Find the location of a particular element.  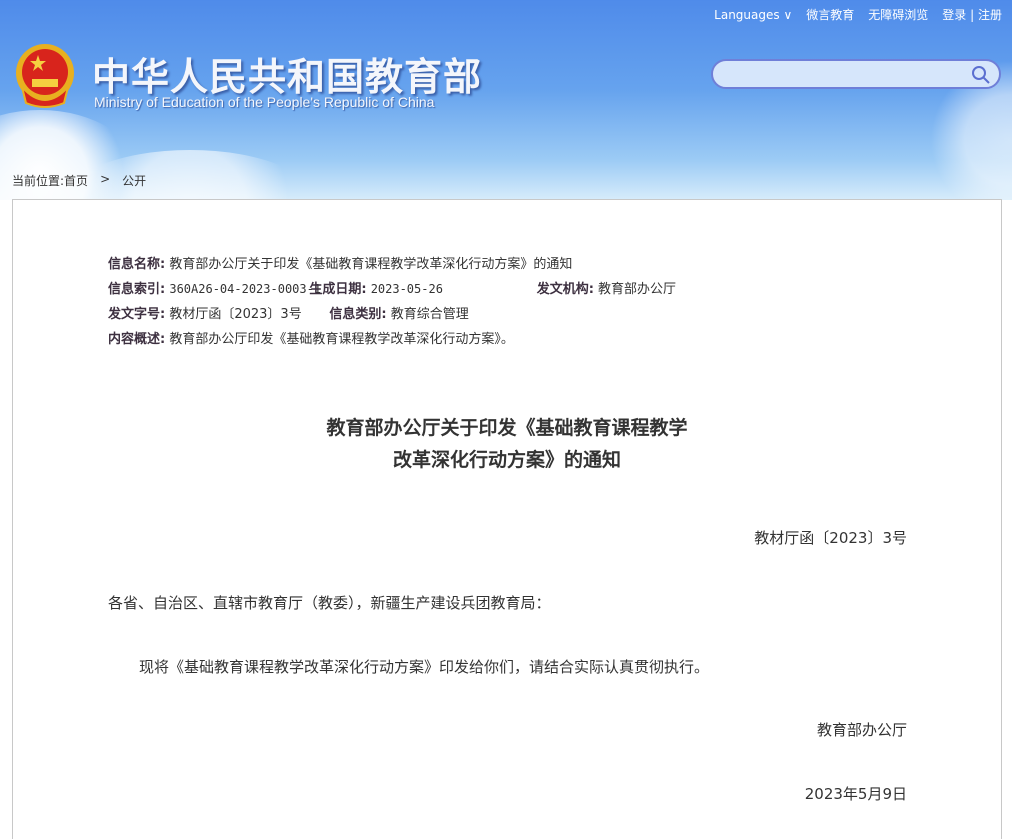

breadcrumb: 当前位置: 首页 > 公开 is located at coordinates (79, 180).